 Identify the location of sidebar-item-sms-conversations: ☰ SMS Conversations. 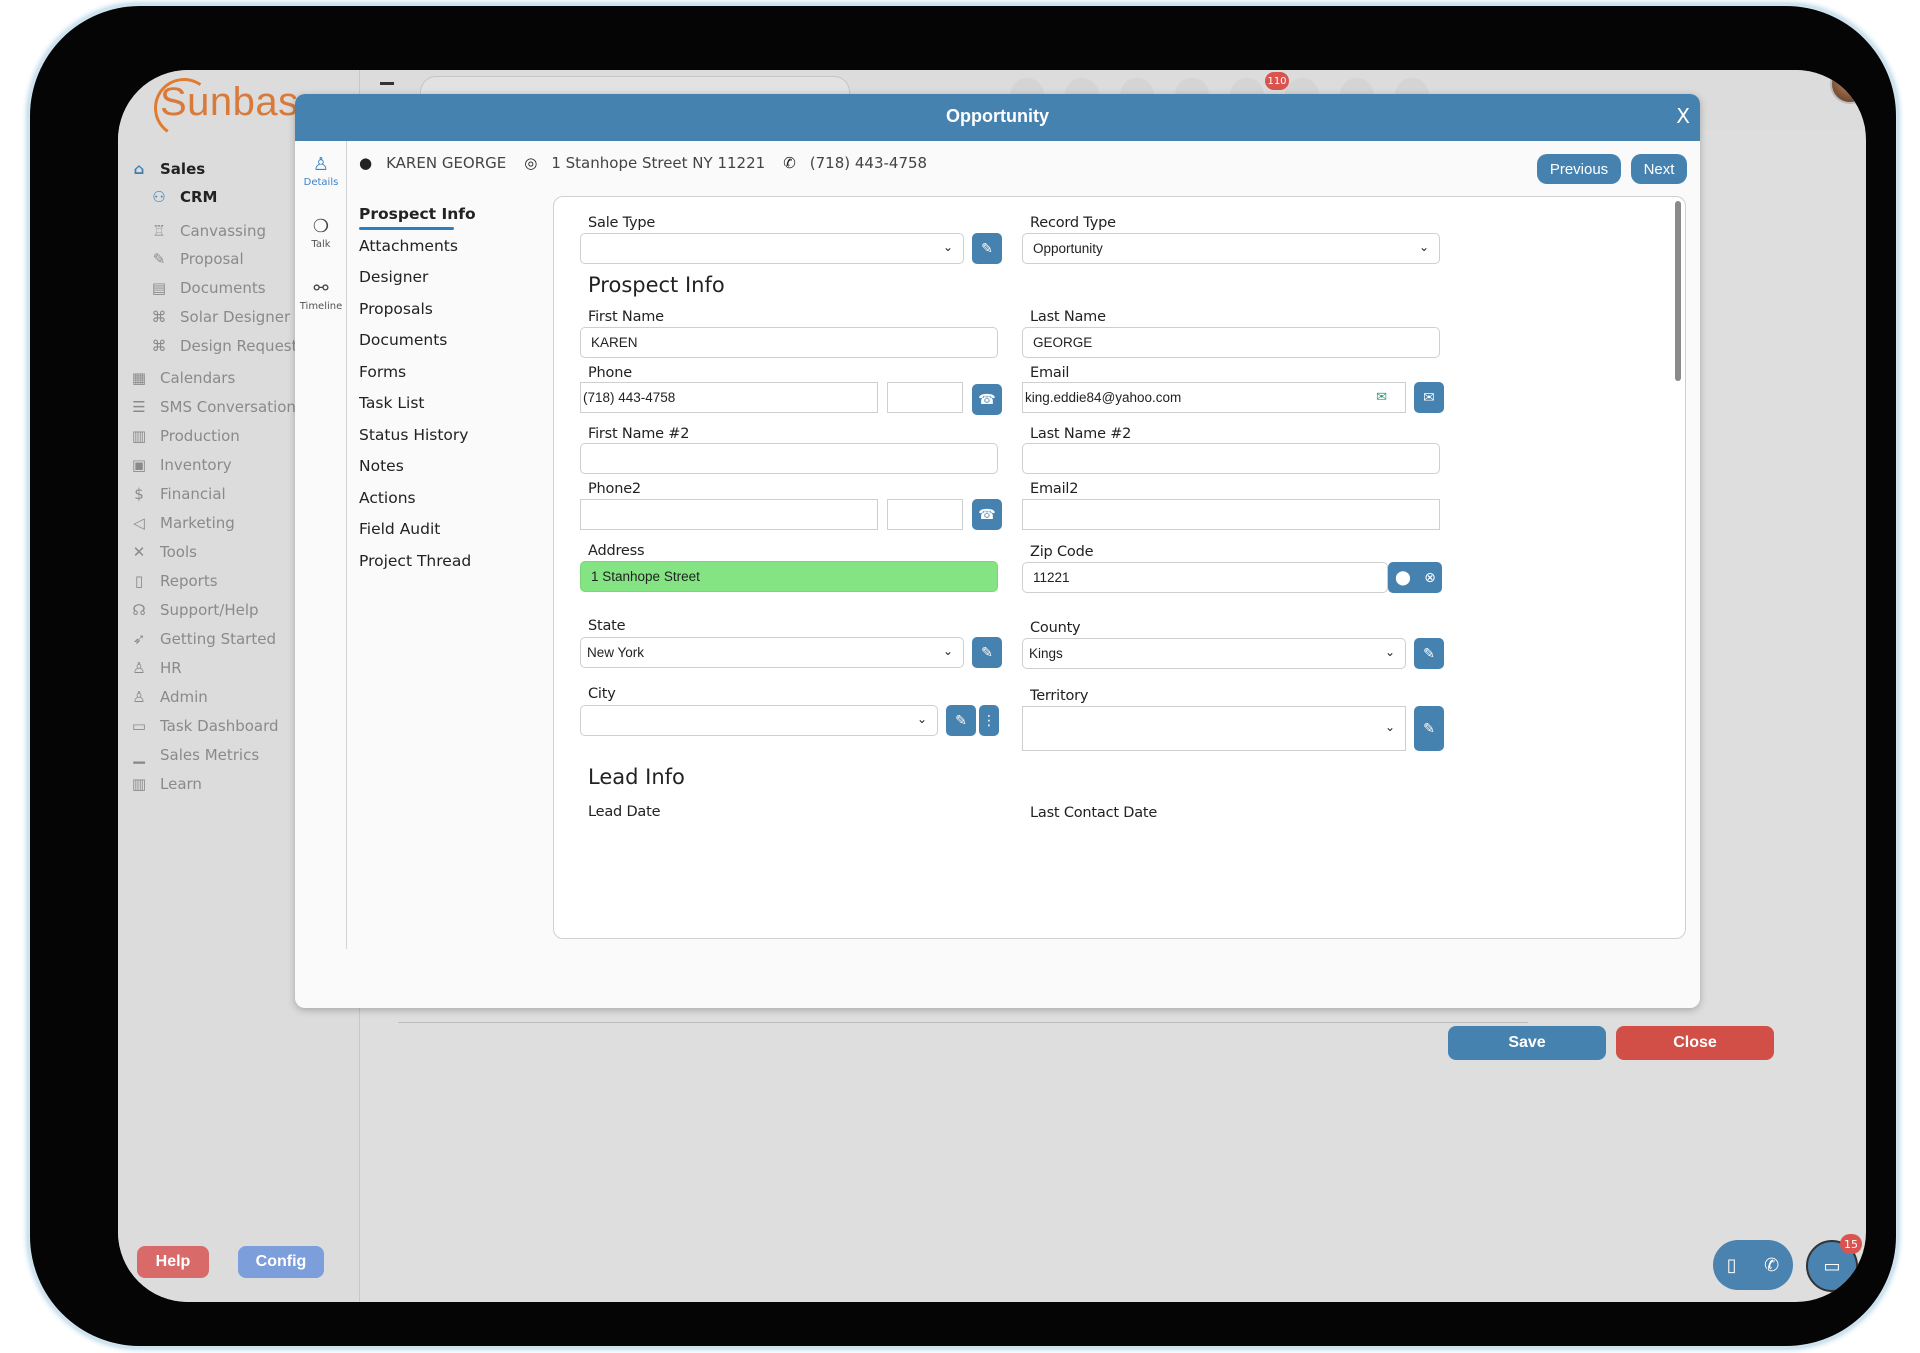
(215, 407).